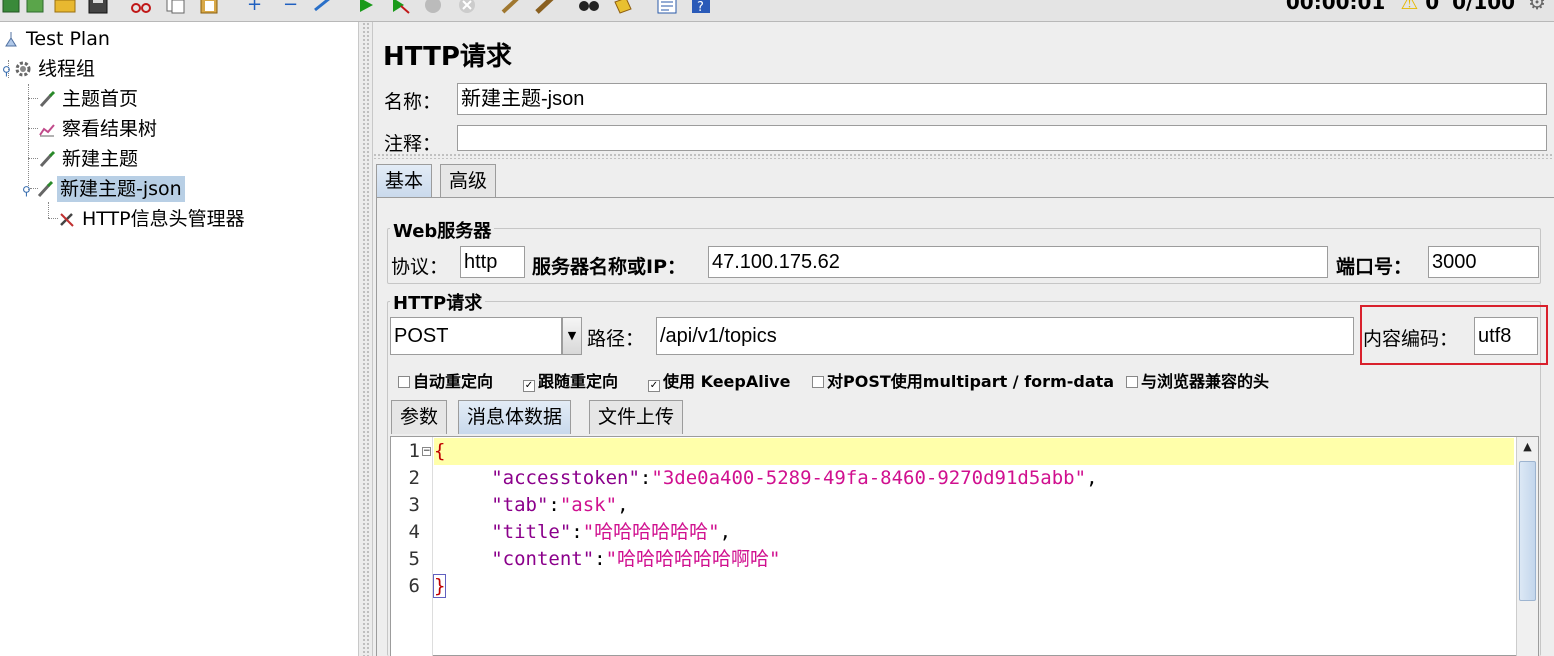  Describe the element at coordinates (560, 505) in the screenshot. I see `code-line: "tab":"ask",` at that location.